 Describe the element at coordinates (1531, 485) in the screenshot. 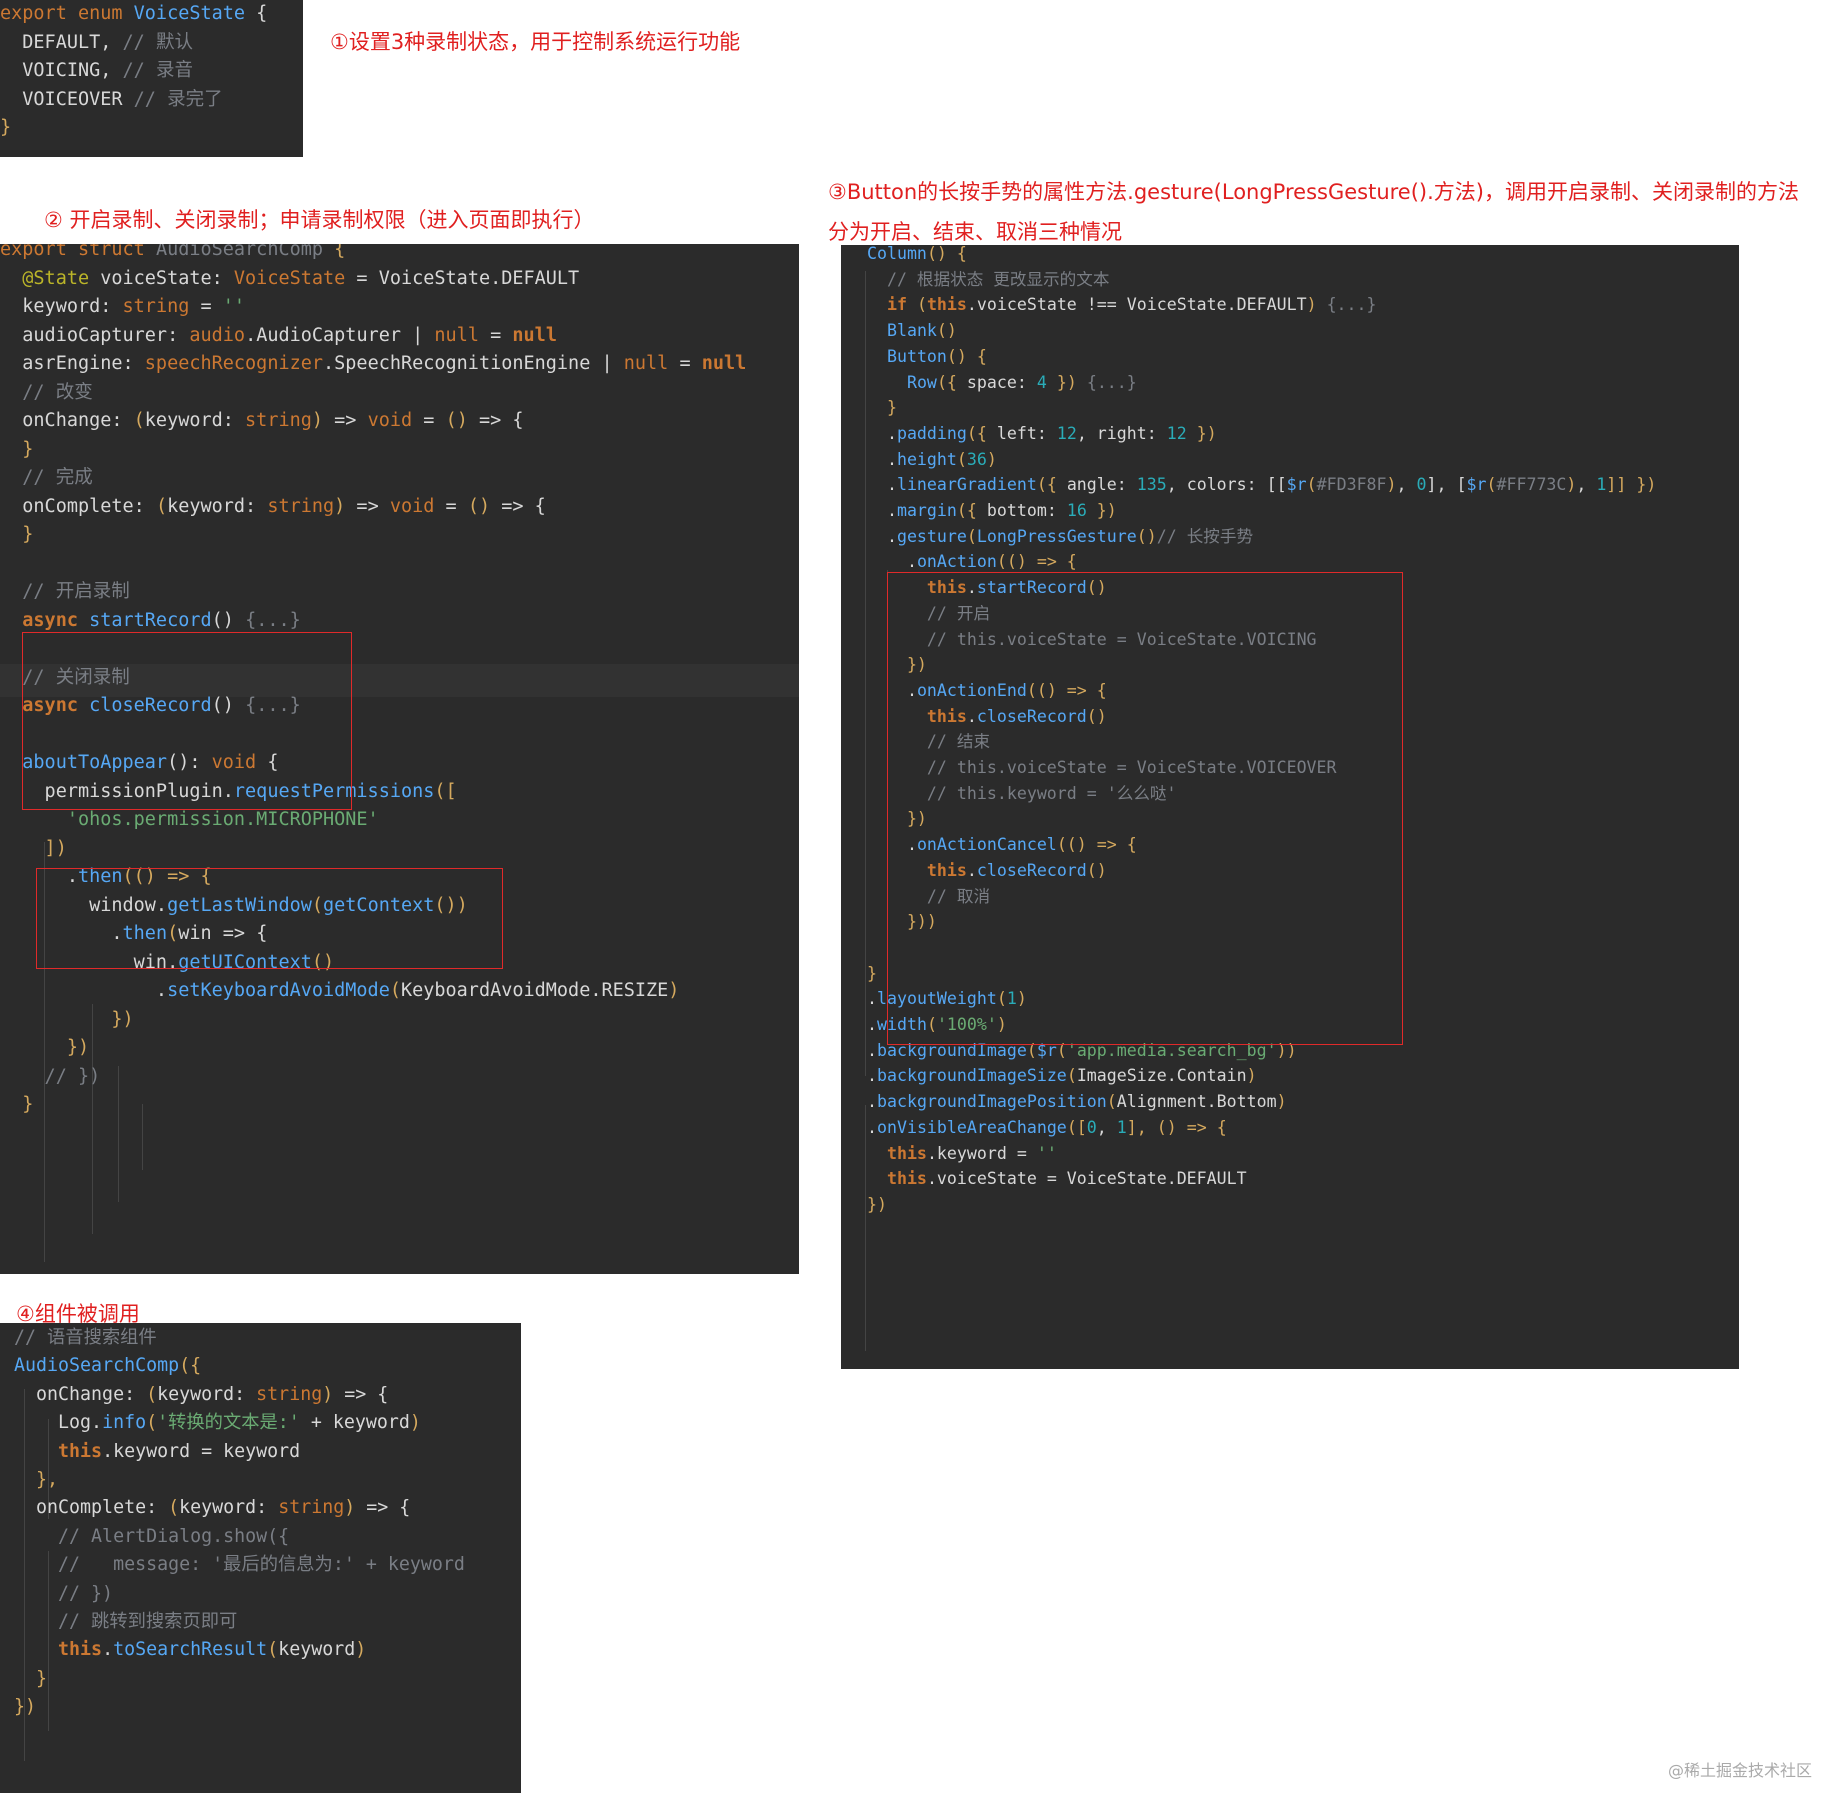

I see `code-token: #FF773C` at that location.